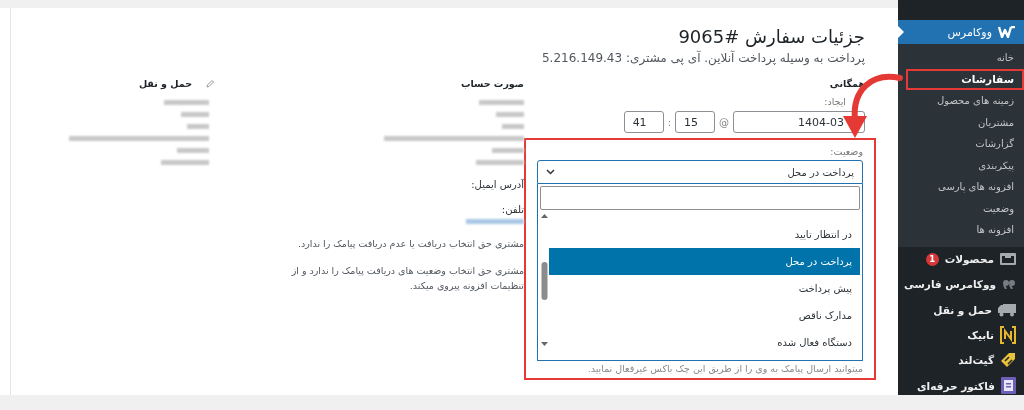  What do you see at coordinates (700, 172) in the screenshot?
I see `status-dropdown: پرداخت در محل` at bounding box center [700, 172].